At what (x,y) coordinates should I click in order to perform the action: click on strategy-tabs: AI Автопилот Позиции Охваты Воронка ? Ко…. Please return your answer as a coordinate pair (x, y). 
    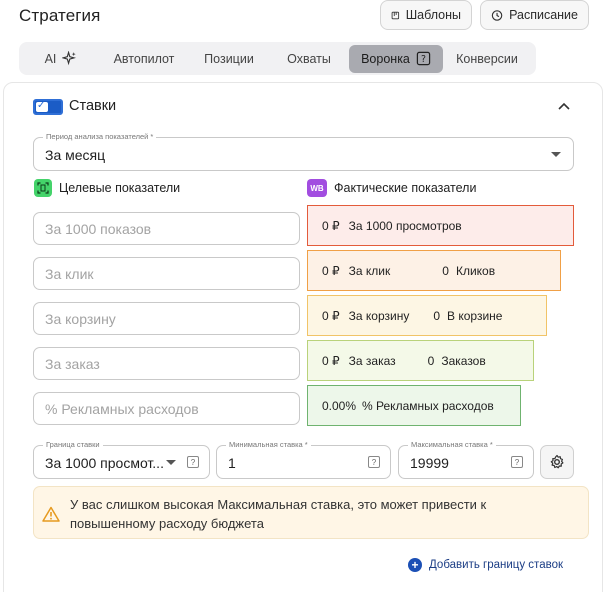
    Looking at the image, I should click on (277, 58).